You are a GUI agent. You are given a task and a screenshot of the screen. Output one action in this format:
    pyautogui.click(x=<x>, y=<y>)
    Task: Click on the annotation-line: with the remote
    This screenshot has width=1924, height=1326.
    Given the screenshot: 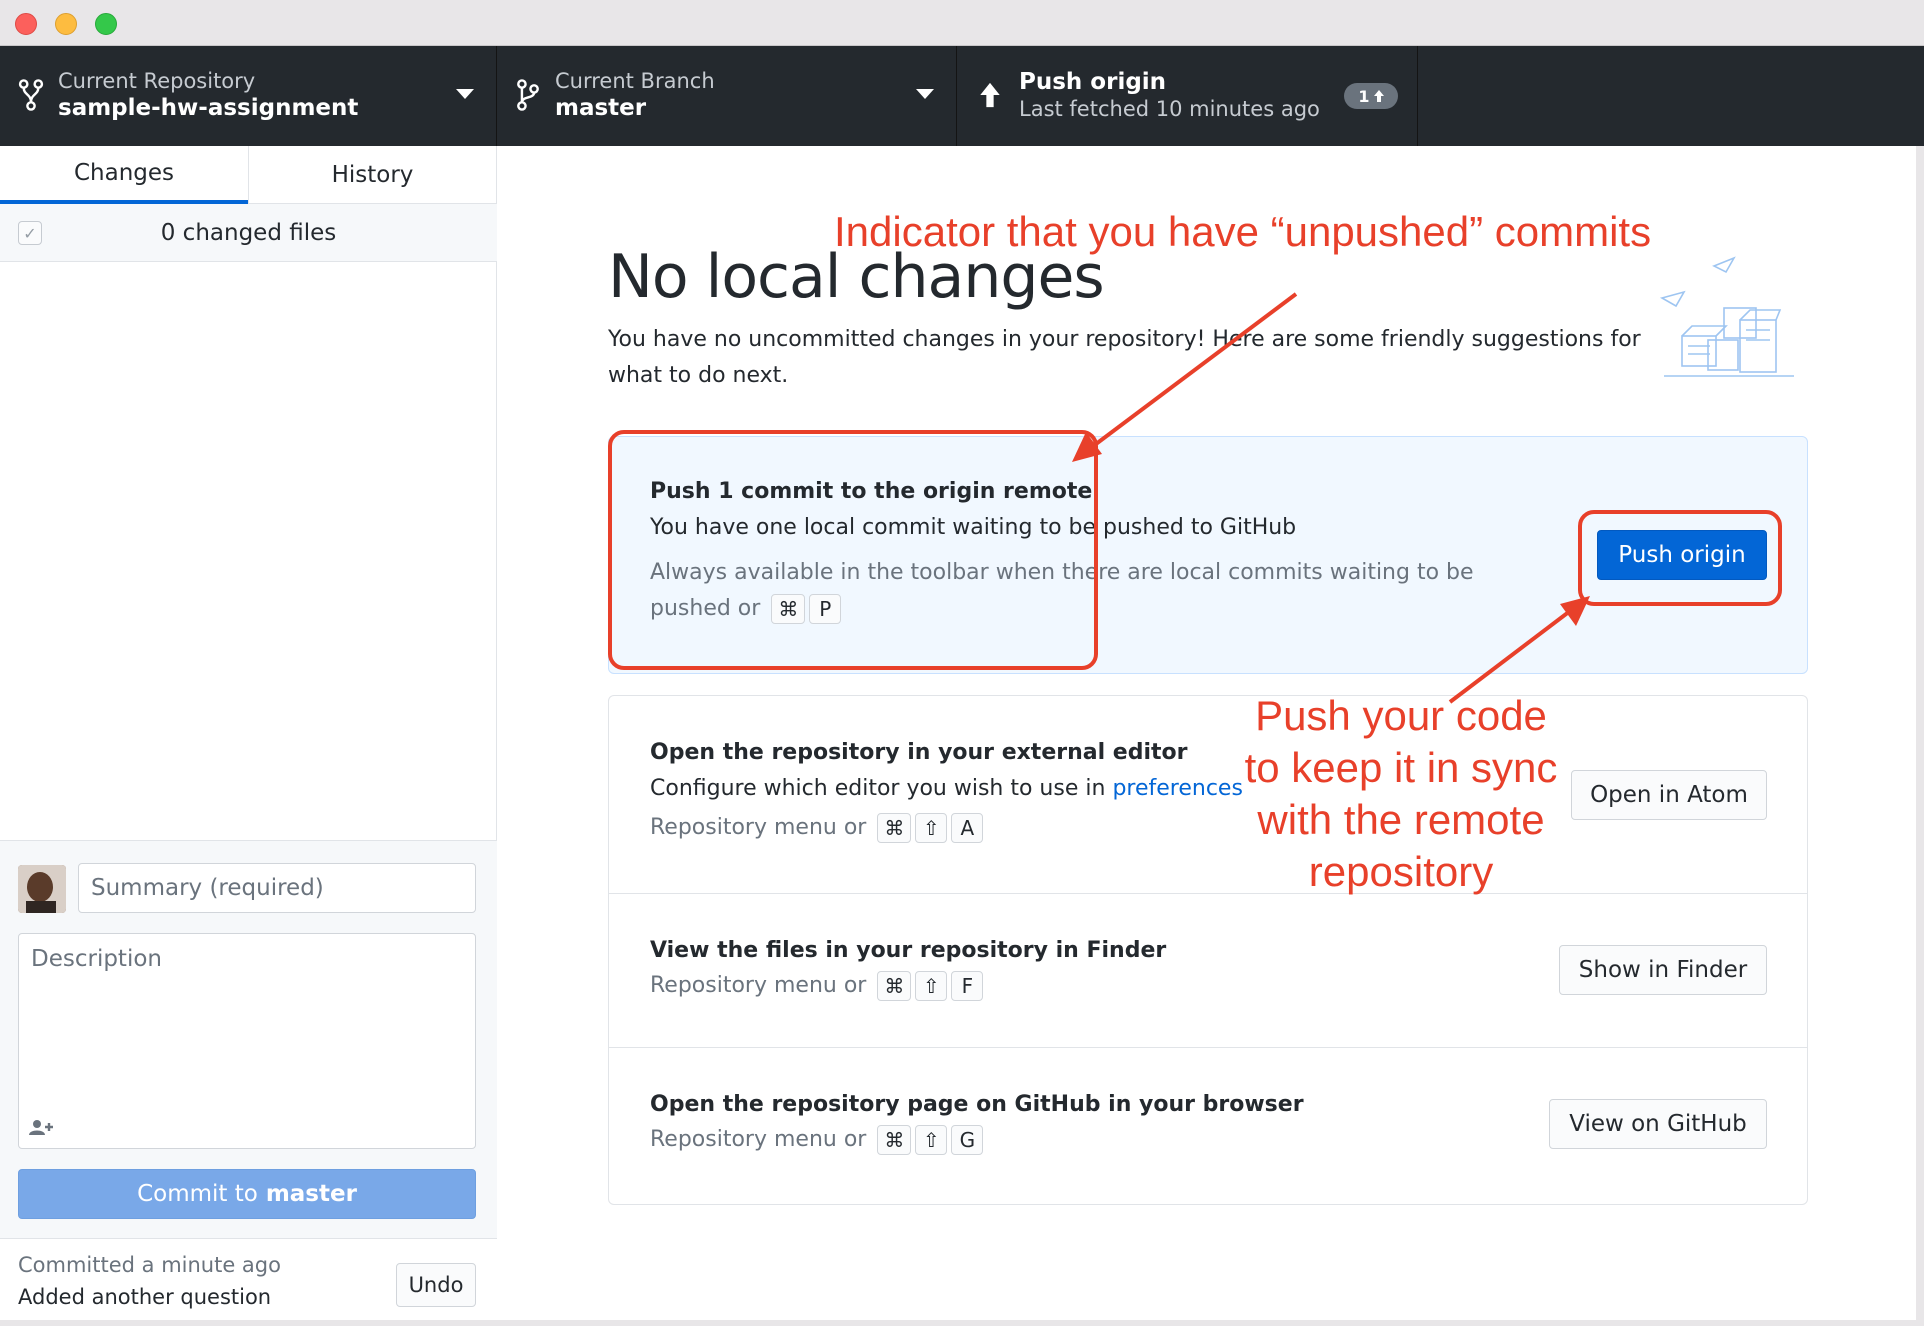 What is the action you would take?
    pyautogui.click(x=1401, y=819)
    